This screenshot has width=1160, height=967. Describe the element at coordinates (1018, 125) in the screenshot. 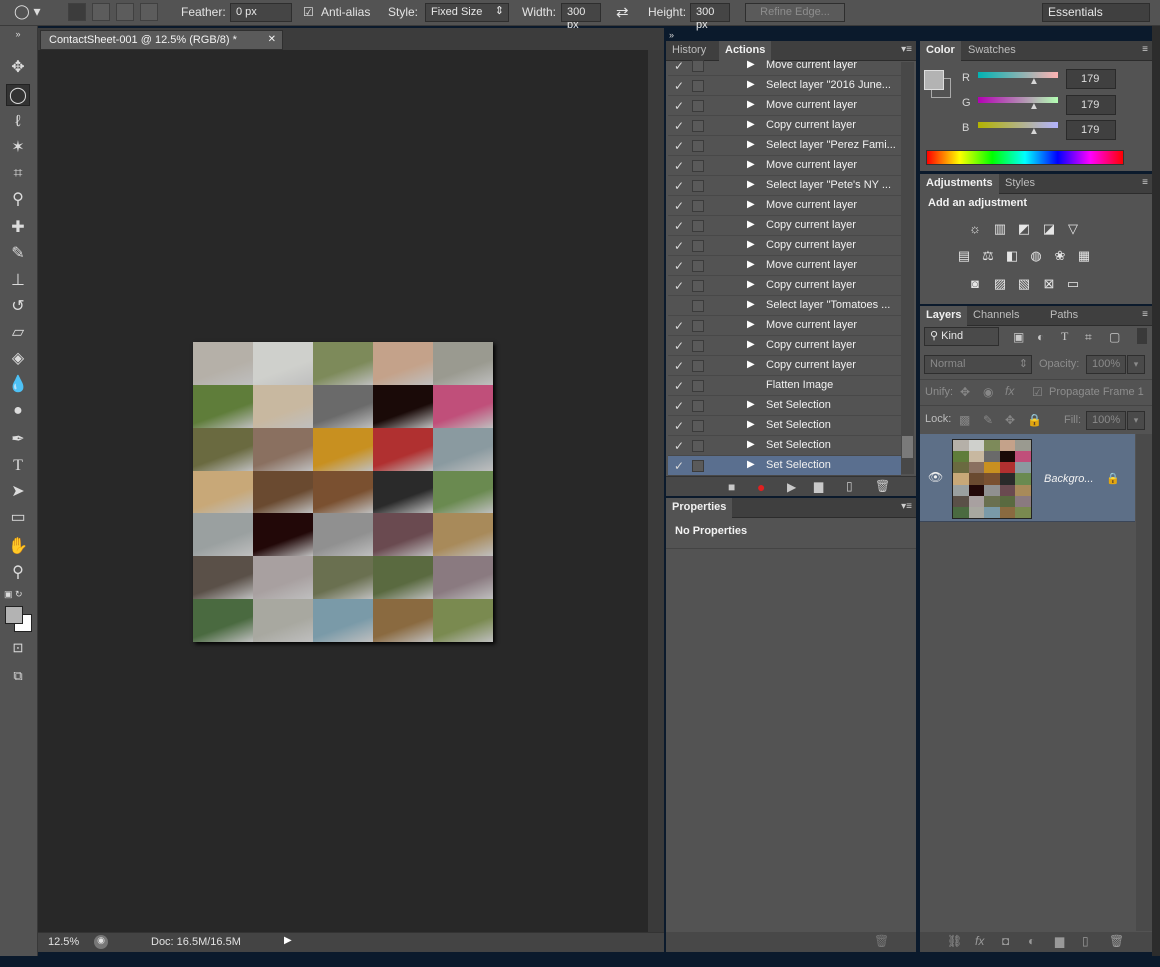

I see `blue-slider` at that location.